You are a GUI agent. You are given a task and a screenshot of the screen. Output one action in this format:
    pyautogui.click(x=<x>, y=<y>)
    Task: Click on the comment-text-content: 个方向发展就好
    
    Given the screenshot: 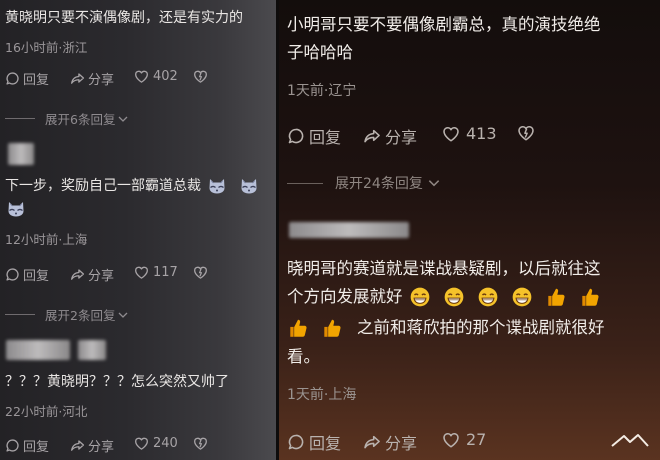 What is the action you would take?
    pyautogui.click(x=345, y=296)
    